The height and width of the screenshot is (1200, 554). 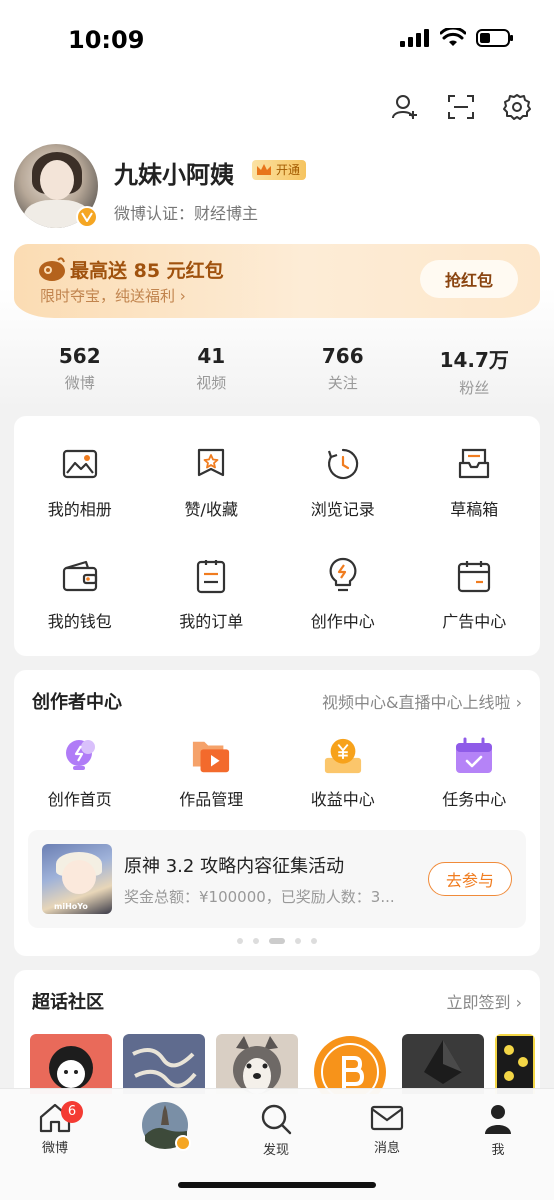 I want to click on verified-badge-icon, so click(x=87, y=217).